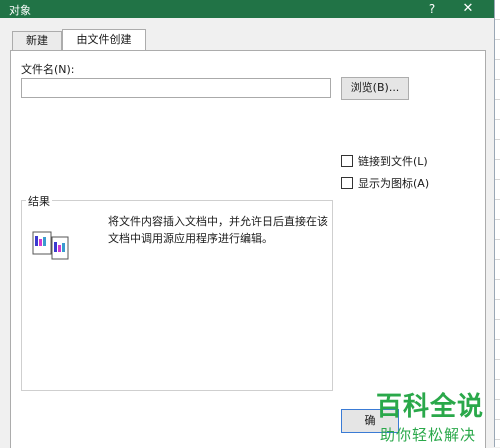 This screenshot has width=500, height=448. What do you see at coordinates (430, 407) in the screenshot?
I see `watermark-main: 百科全说` at bounding box center [430, 407].